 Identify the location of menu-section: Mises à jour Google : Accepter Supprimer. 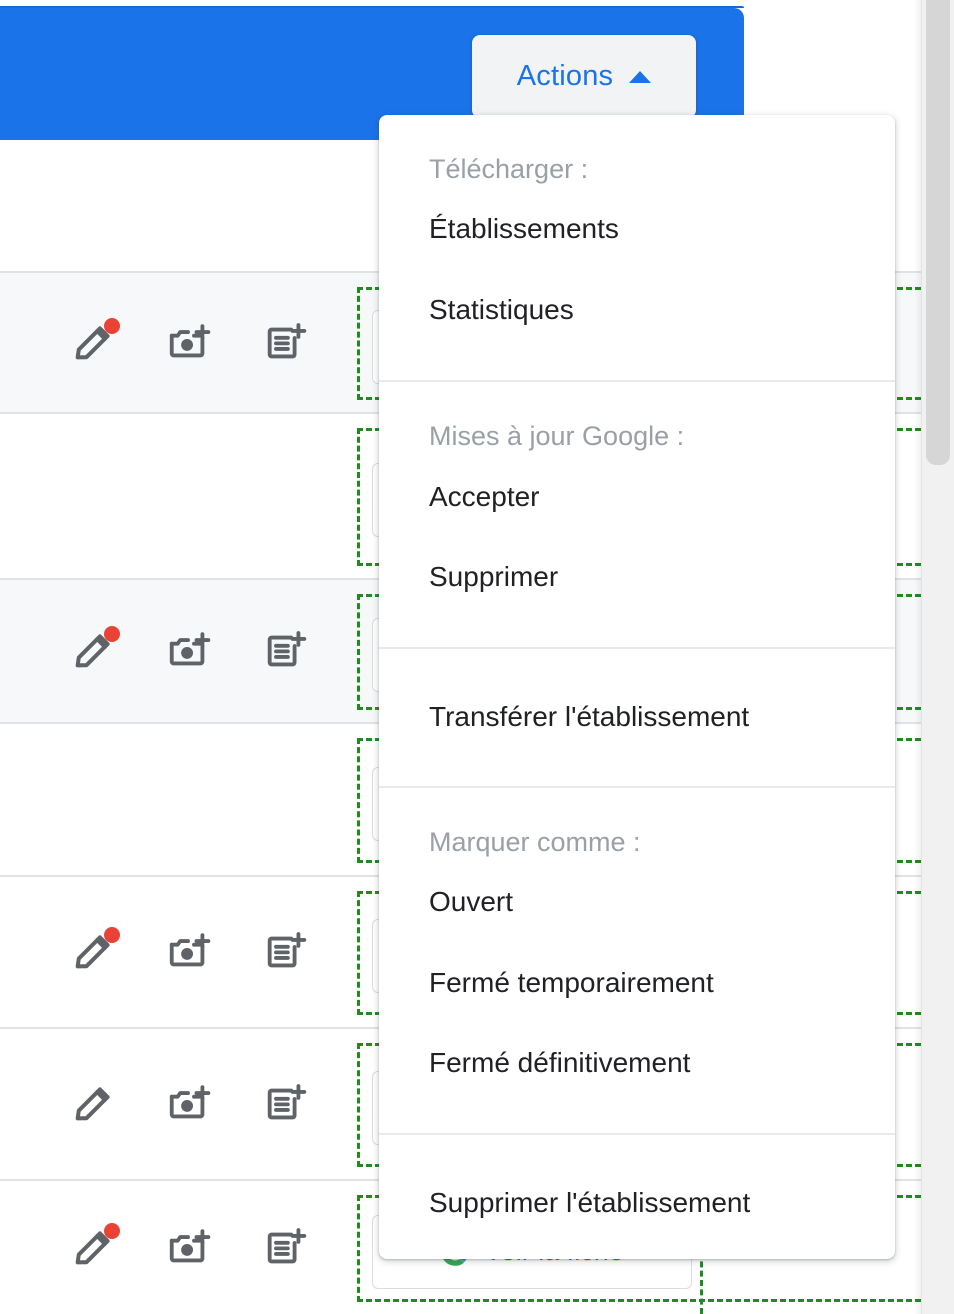
(637, 513).